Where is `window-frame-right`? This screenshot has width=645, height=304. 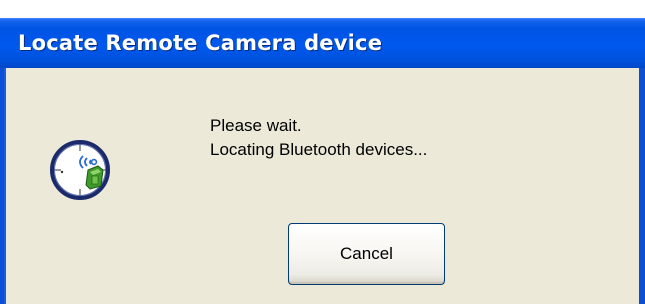 window-frame-right is located at coordinates (642, 186).